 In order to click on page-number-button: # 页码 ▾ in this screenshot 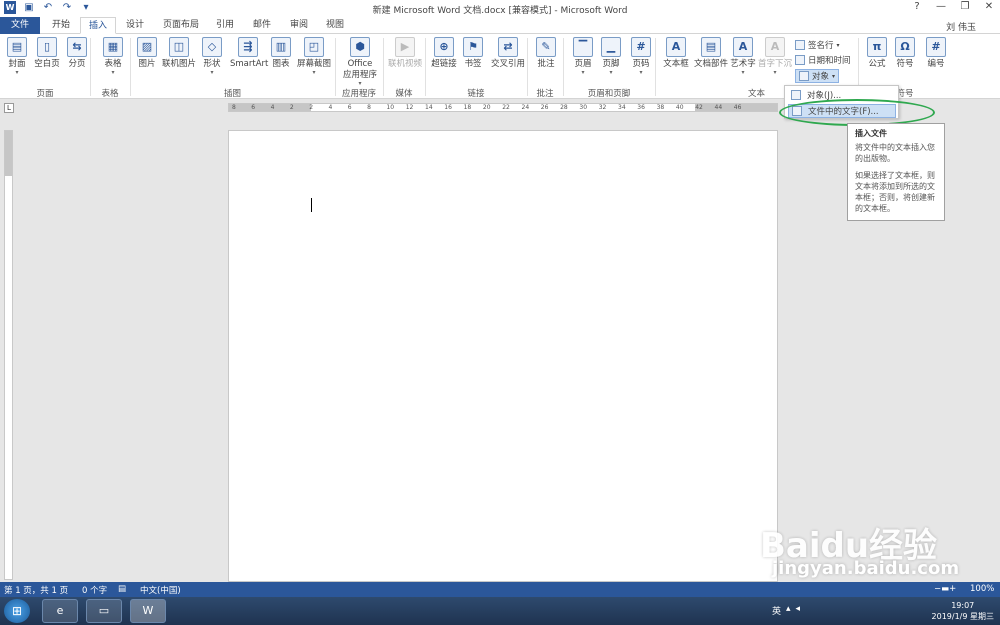, I will do `click(641, 56)`.